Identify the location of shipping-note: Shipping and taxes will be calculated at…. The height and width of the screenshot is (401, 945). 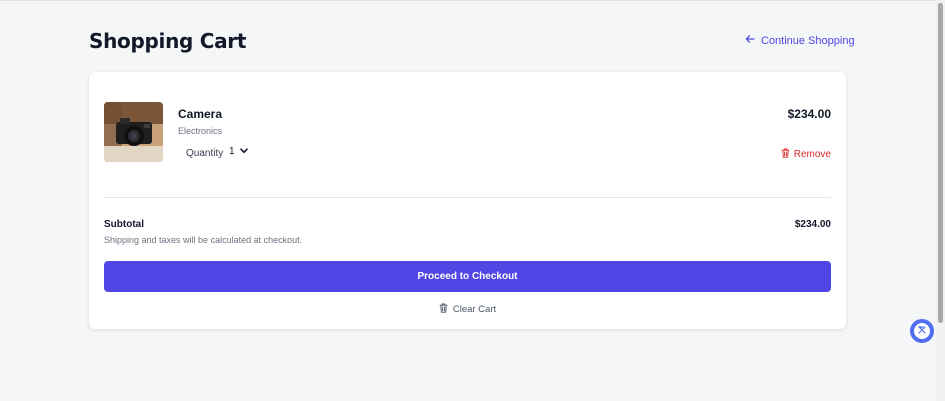
(203, 240).